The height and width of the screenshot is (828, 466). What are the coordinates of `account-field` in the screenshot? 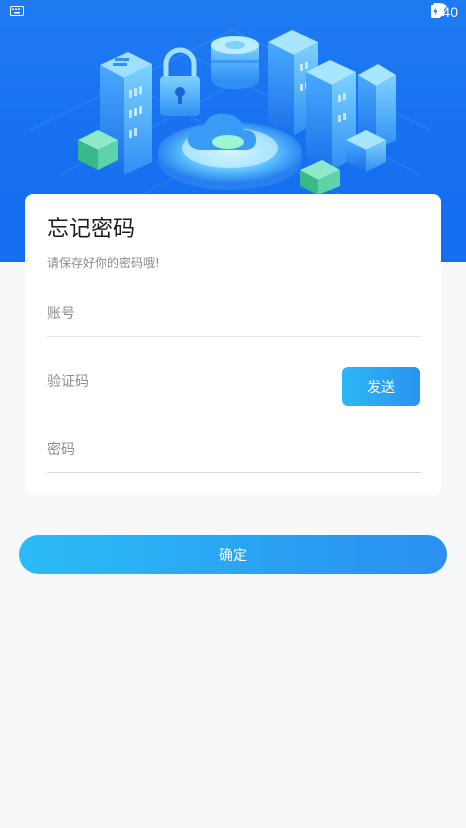 It's located at (234, 318).